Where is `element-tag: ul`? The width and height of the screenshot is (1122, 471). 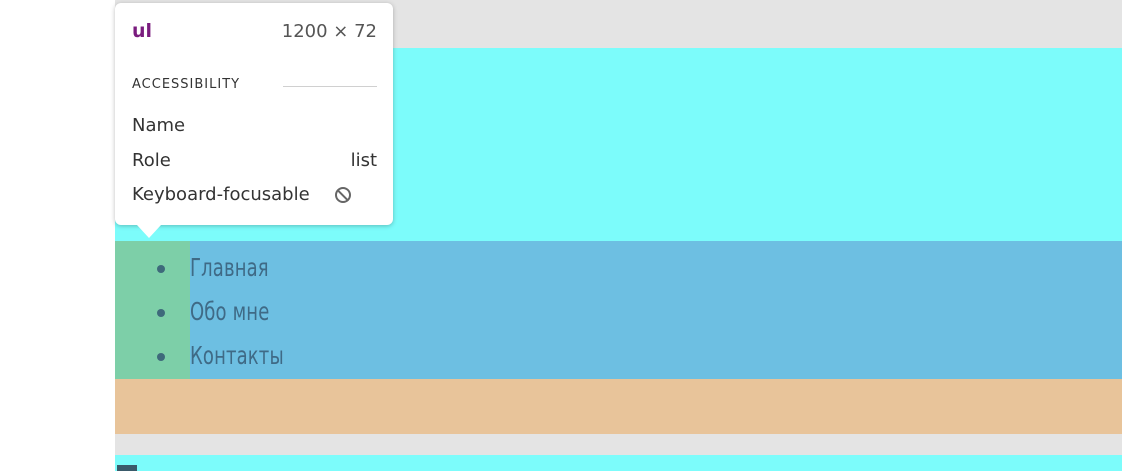
element-tag: ul is located at coordinates (142, 31).